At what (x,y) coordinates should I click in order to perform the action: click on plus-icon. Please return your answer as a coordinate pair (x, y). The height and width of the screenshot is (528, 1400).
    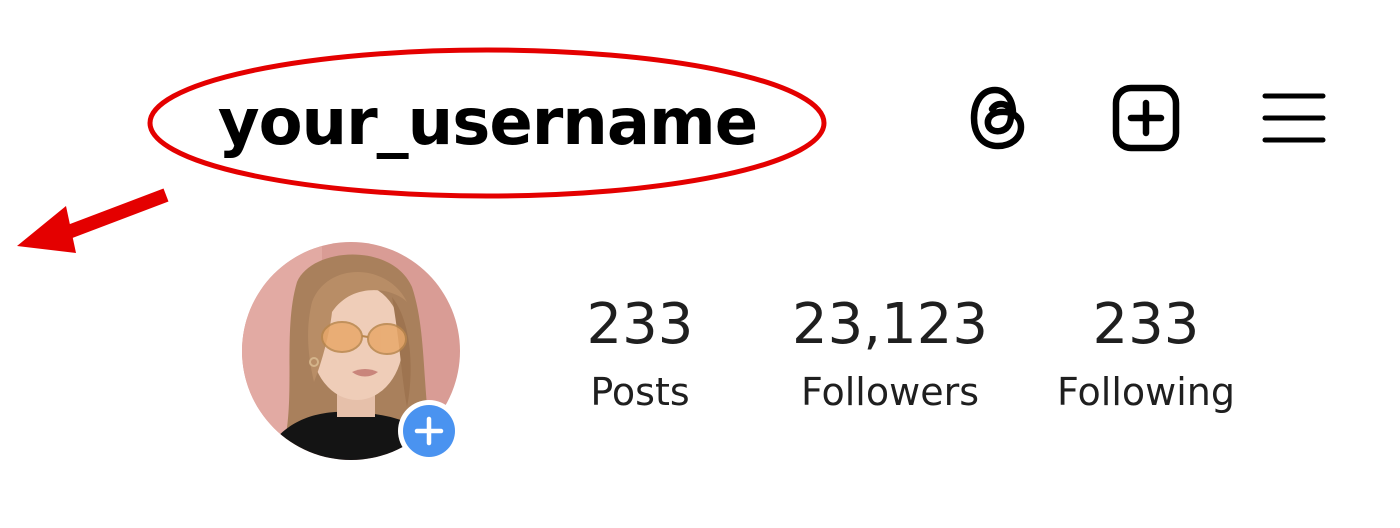
    Looking at the image, I should click on (429, 431).